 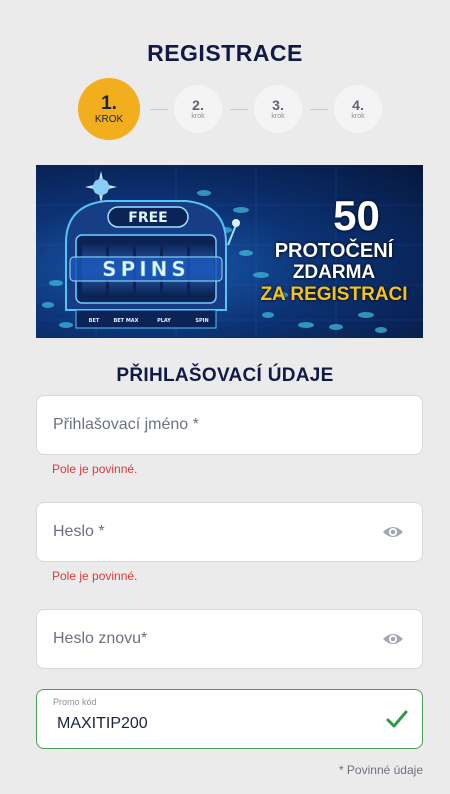 I want to click on step-4-label: krok, so click(x=358, y=116).